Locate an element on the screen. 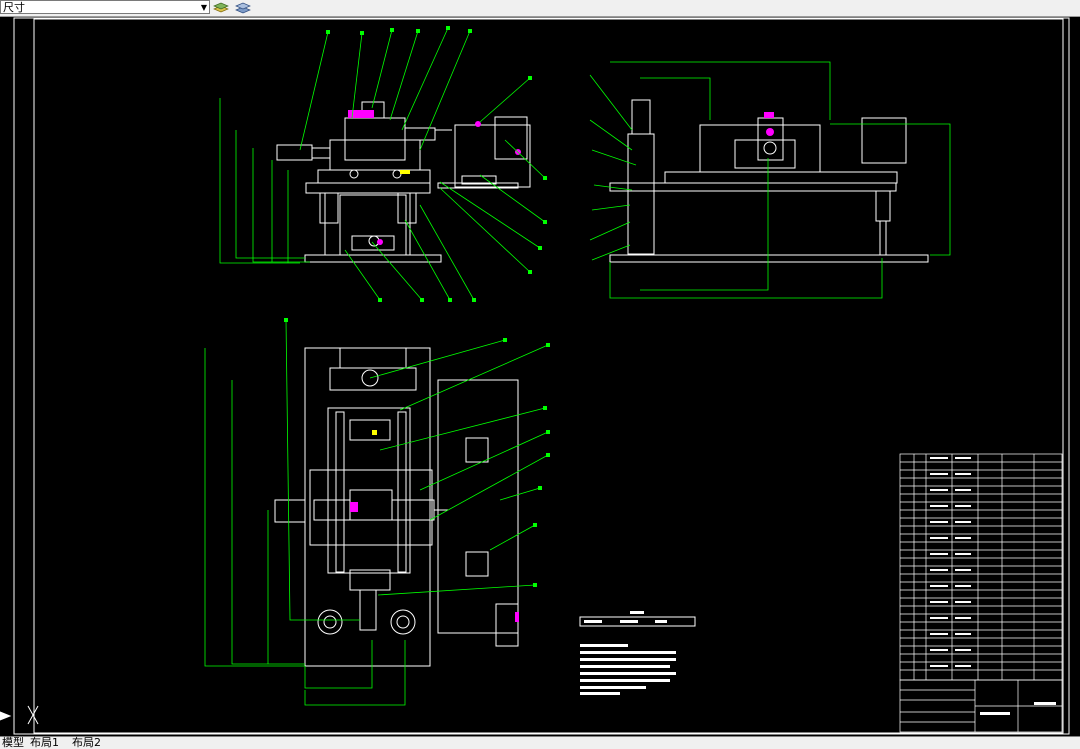 This screenshot has height=749, width=1080. side-view-highlights is located at coordinates (769, 124).